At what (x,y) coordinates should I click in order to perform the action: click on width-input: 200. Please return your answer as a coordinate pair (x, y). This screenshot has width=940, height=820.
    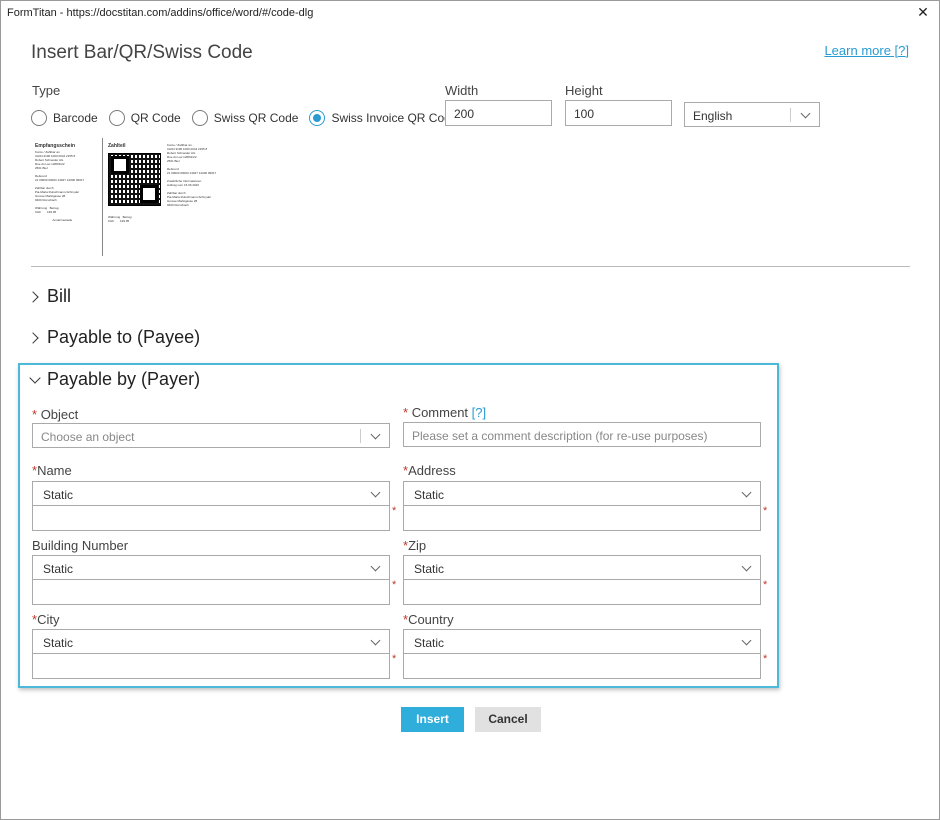
    Looking at the image, I should click on (498, 113).